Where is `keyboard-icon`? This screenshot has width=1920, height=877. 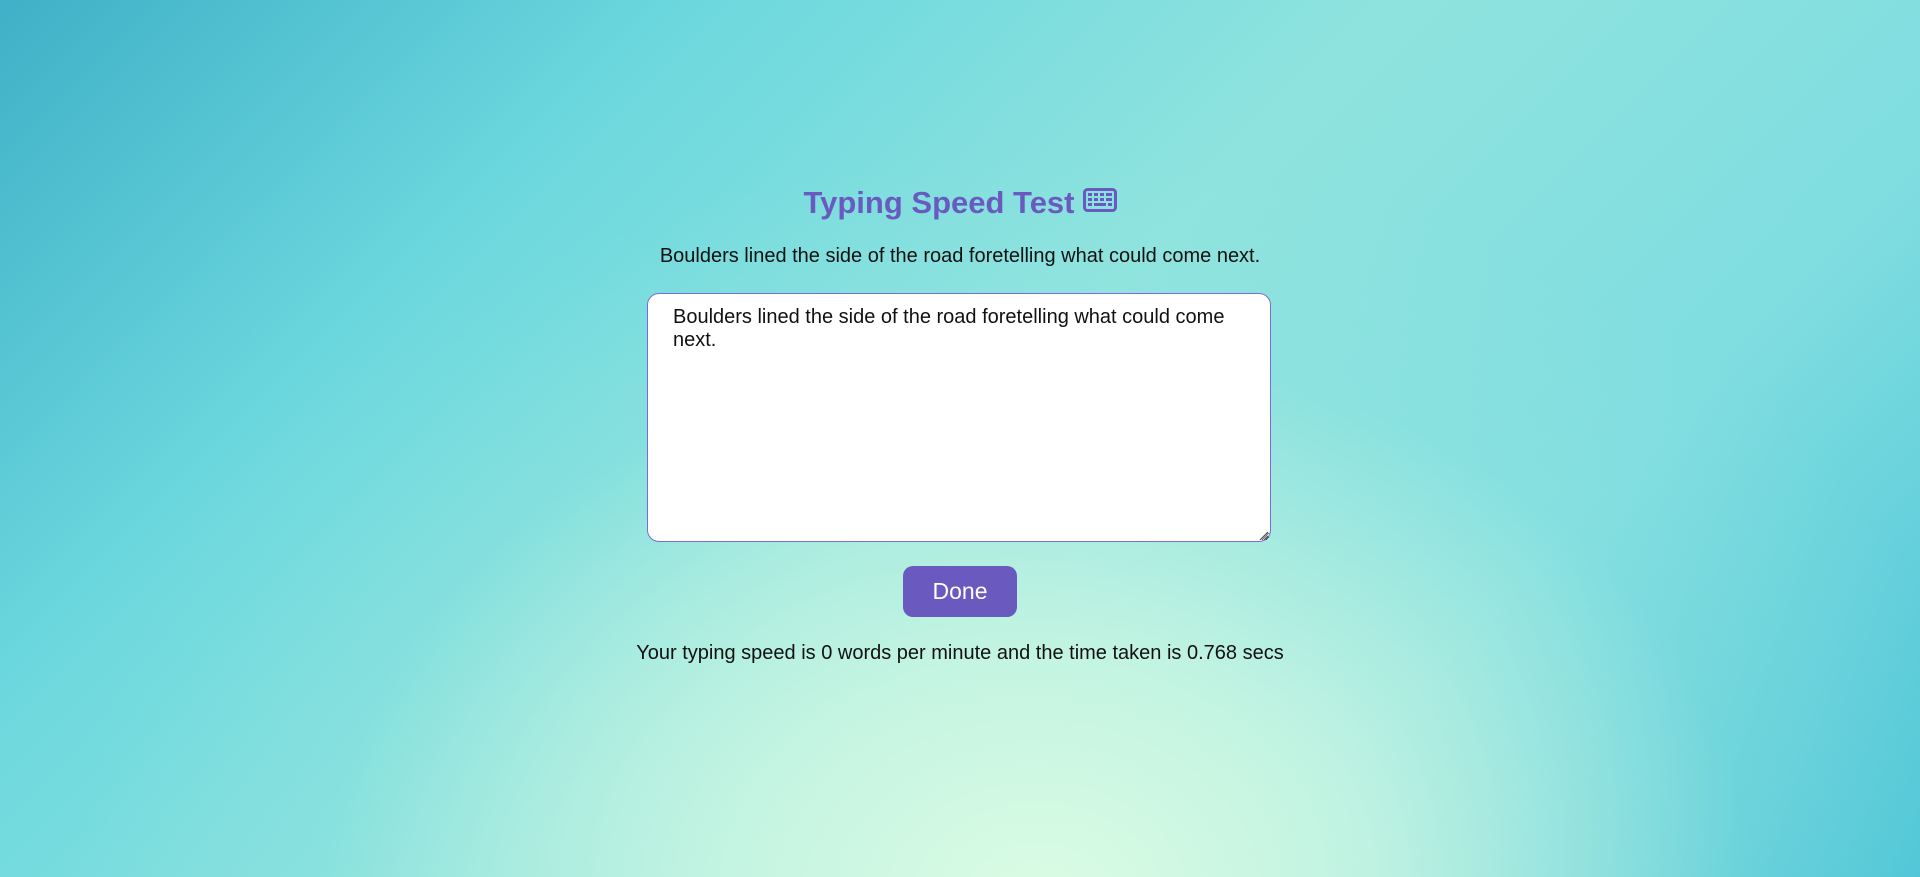 keyboard-icon is located at coordinates (1099, 202).